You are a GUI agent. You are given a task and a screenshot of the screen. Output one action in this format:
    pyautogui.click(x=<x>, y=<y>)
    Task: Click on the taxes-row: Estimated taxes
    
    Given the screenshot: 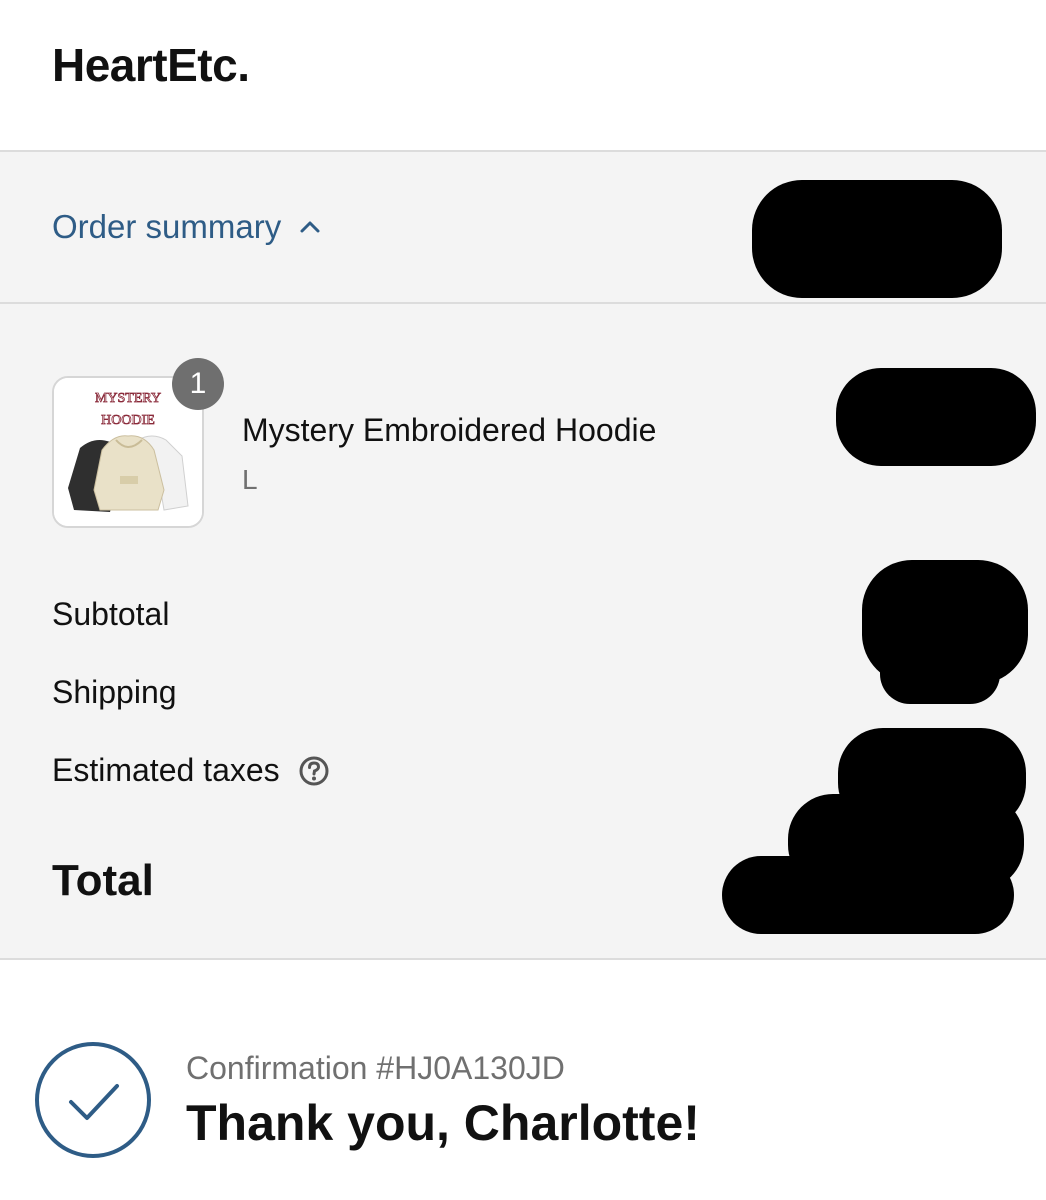 What is the action you would take?
    pyautogui.click(x=191, y=770)
    